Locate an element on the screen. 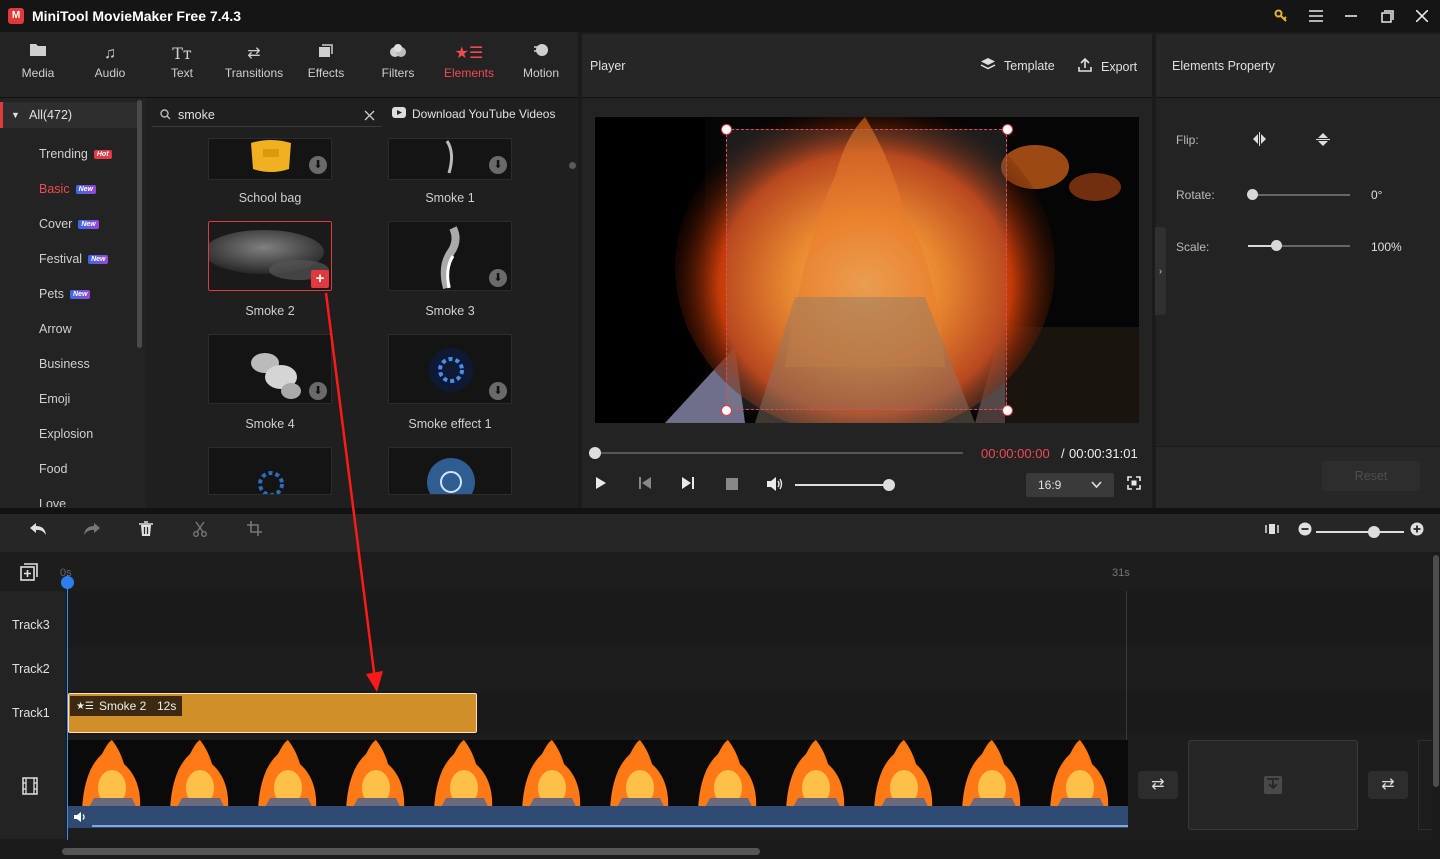 The width and height of the screenshot is (1440, 859). category-cover: Cover New is located at coordinates (69, 224).